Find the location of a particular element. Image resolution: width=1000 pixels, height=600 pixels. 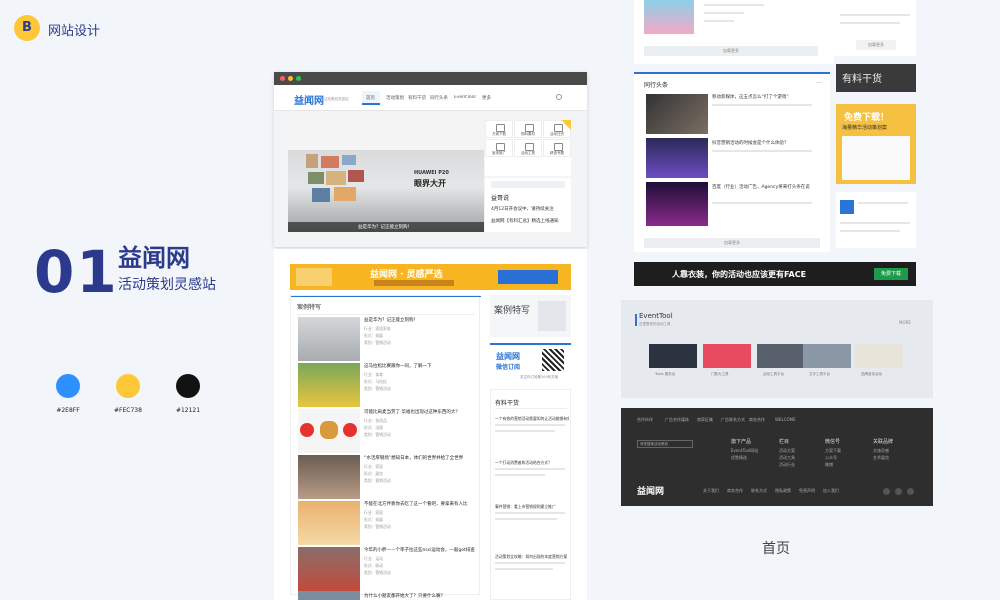

case-meta: 形式：马拉松 is located at coordinates (375, 381).